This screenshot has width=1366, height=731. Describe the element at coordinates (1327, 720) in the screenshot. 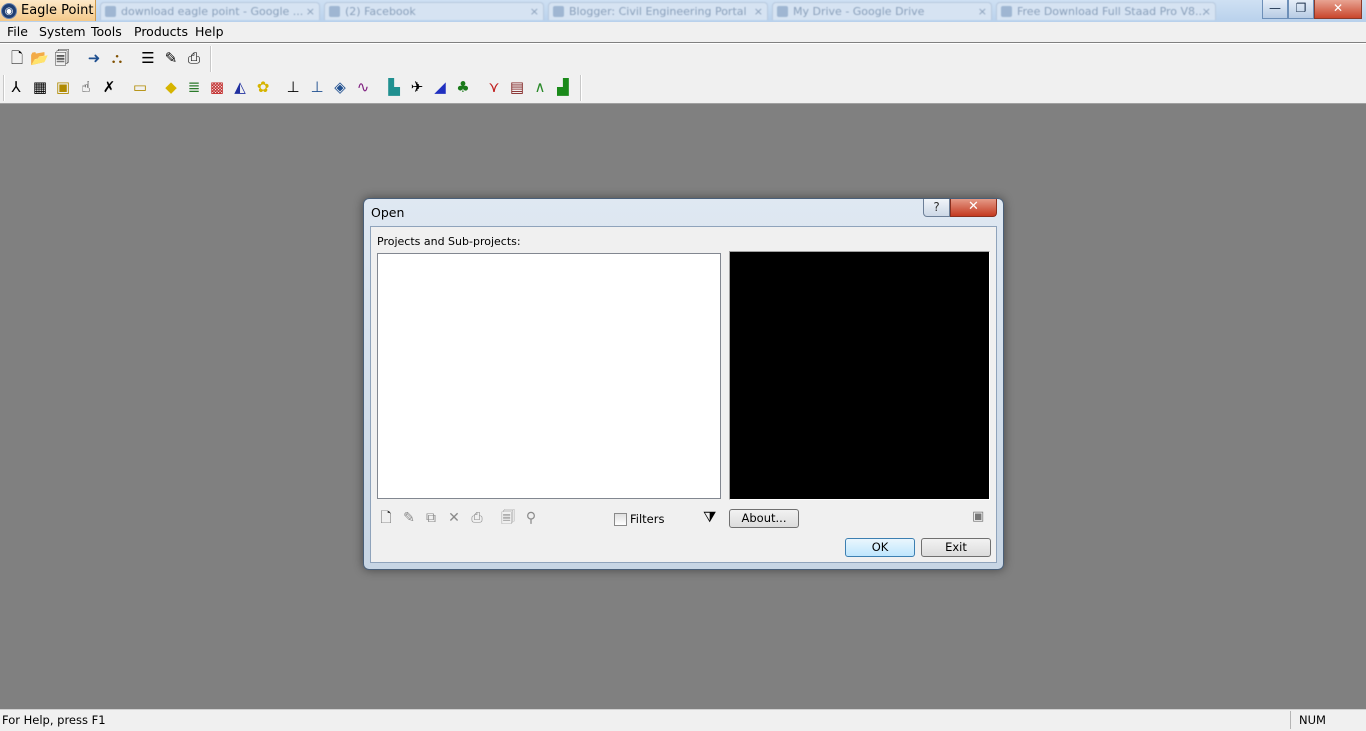

I see `num-lock-indicator: NUM` at that location.